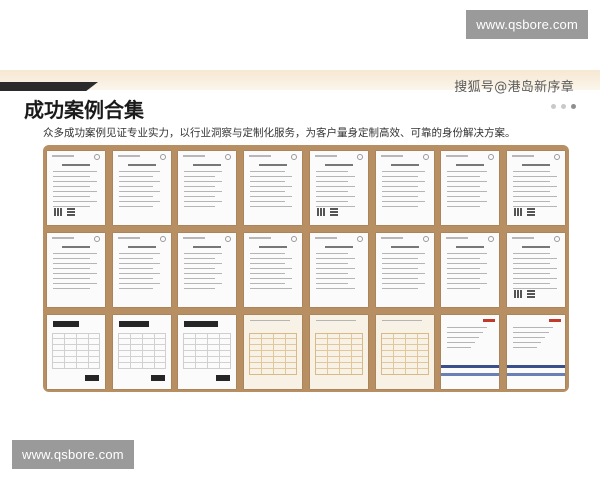 This screenshot has width=600, height=480. Describe the element at coordinates (92, 378) in the screenshot. I see `doc-bar` at that location.